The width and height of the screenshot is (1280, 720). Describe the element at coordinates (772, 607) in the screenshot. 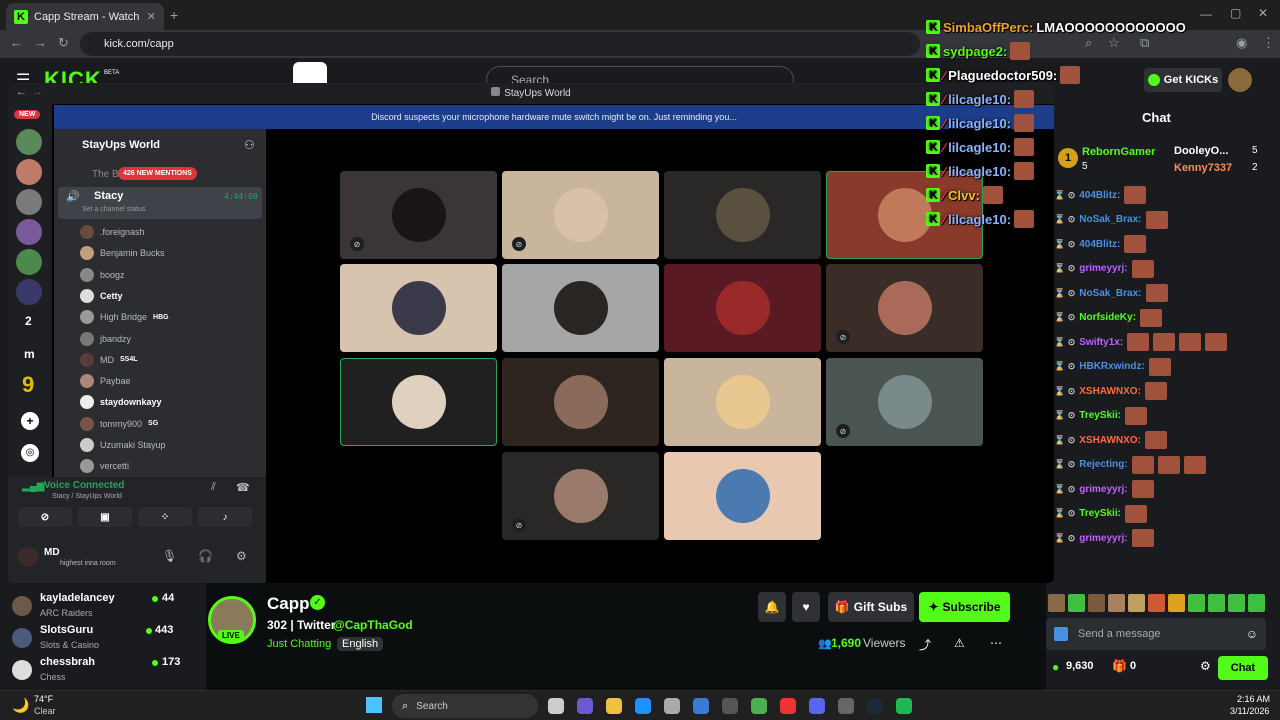

I see `notification-bell-button: 🔔` at that location.